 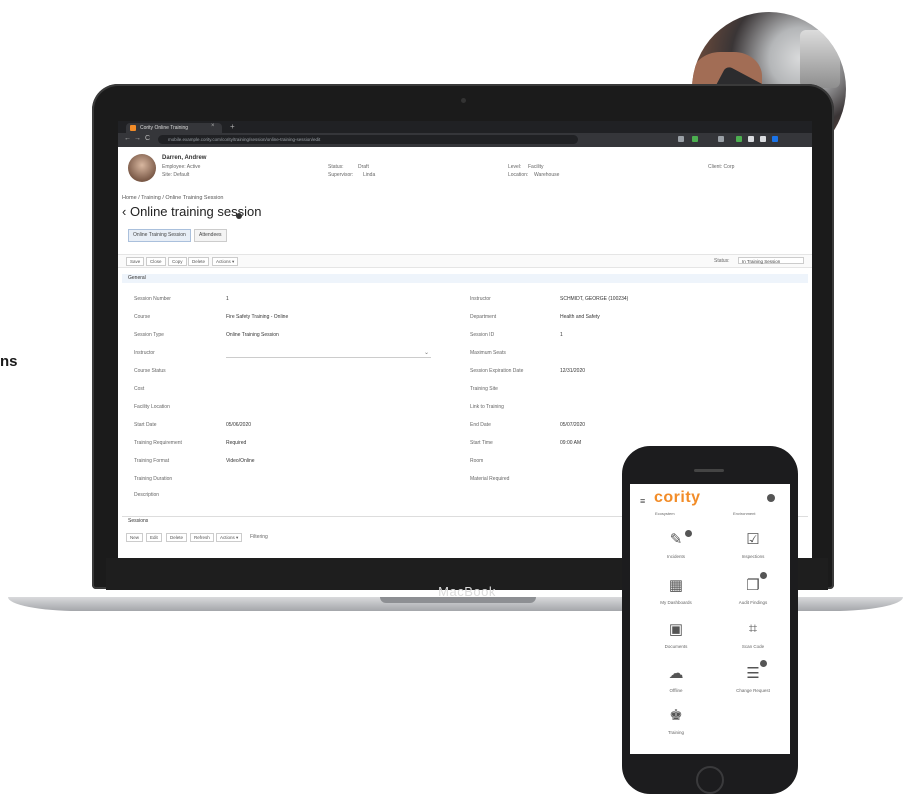 What do you see at coordinates (483, 317) in the screenshot?
I see `field-label: Department` at bounding box center [483, 317].